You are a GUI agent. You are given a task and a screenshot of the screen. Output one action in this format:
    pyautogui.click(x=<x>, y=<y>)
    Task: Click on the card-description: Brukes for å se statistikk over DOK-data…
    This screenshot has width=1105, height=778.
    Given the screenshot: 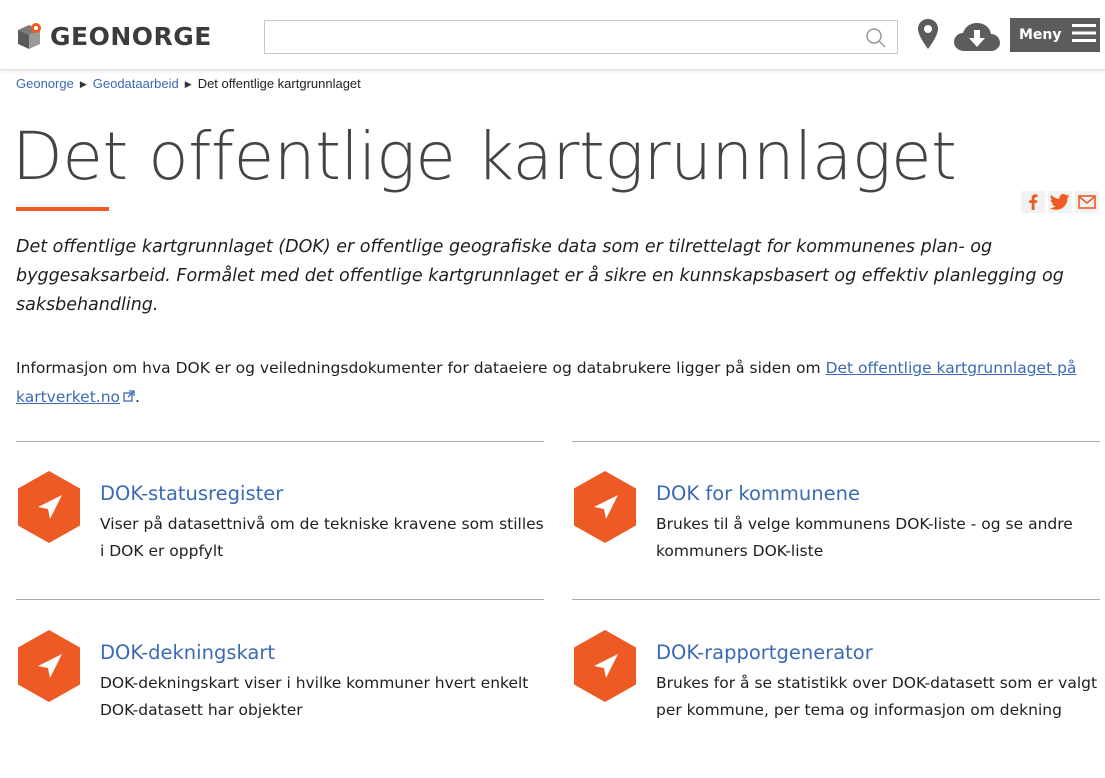 What is the action you would take?
    pyautogui.click(x=877, y=696)
    